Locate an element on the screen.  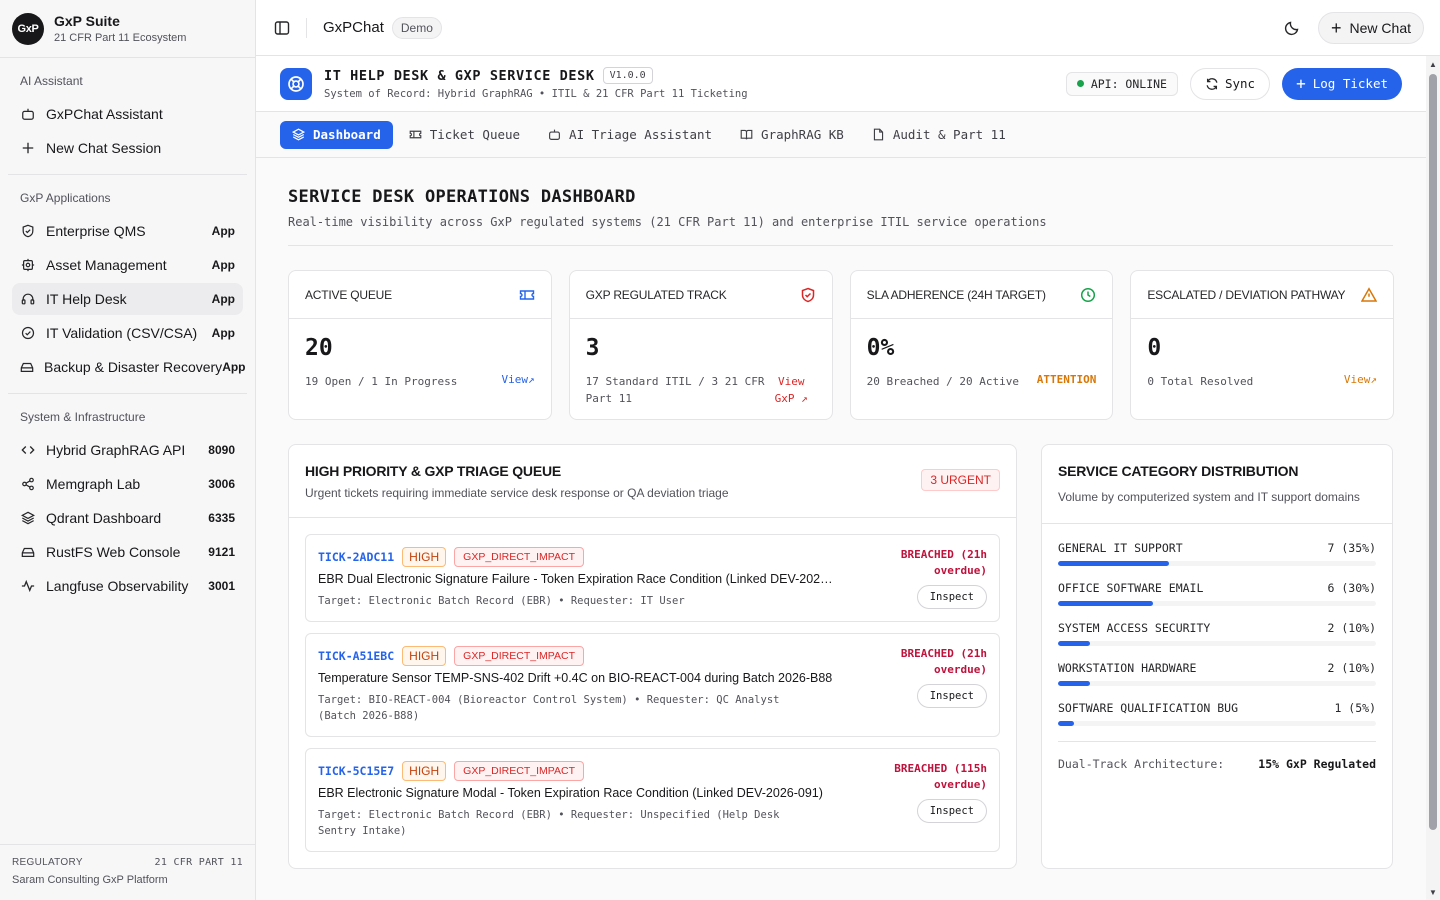
new-chat-label: New Chat is located at coordinates (1380, 27).